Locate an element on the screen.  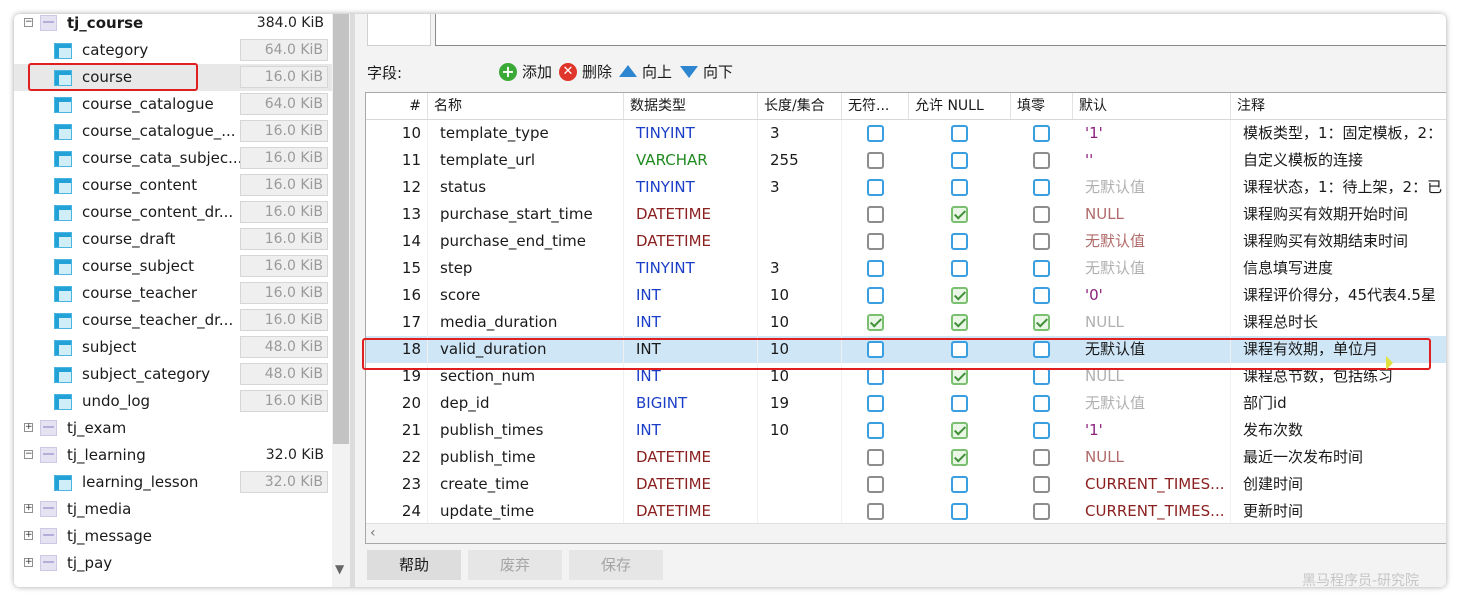
scroll-left-icon: ‹ is located at coordinates (373, 533).